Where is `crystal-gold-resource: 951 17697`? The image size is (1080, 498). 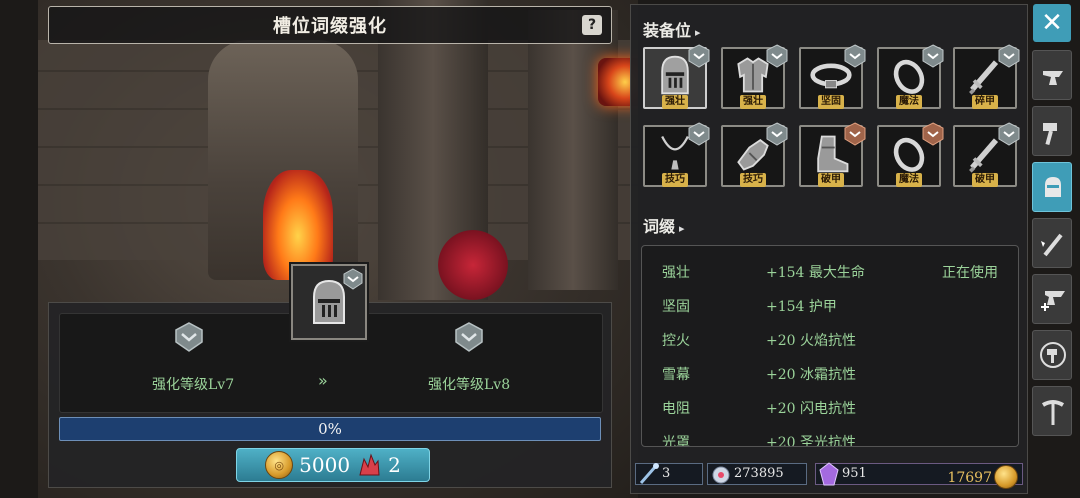
crystal-gold-resource: 951 17697 is located at coordinates (919, 475).